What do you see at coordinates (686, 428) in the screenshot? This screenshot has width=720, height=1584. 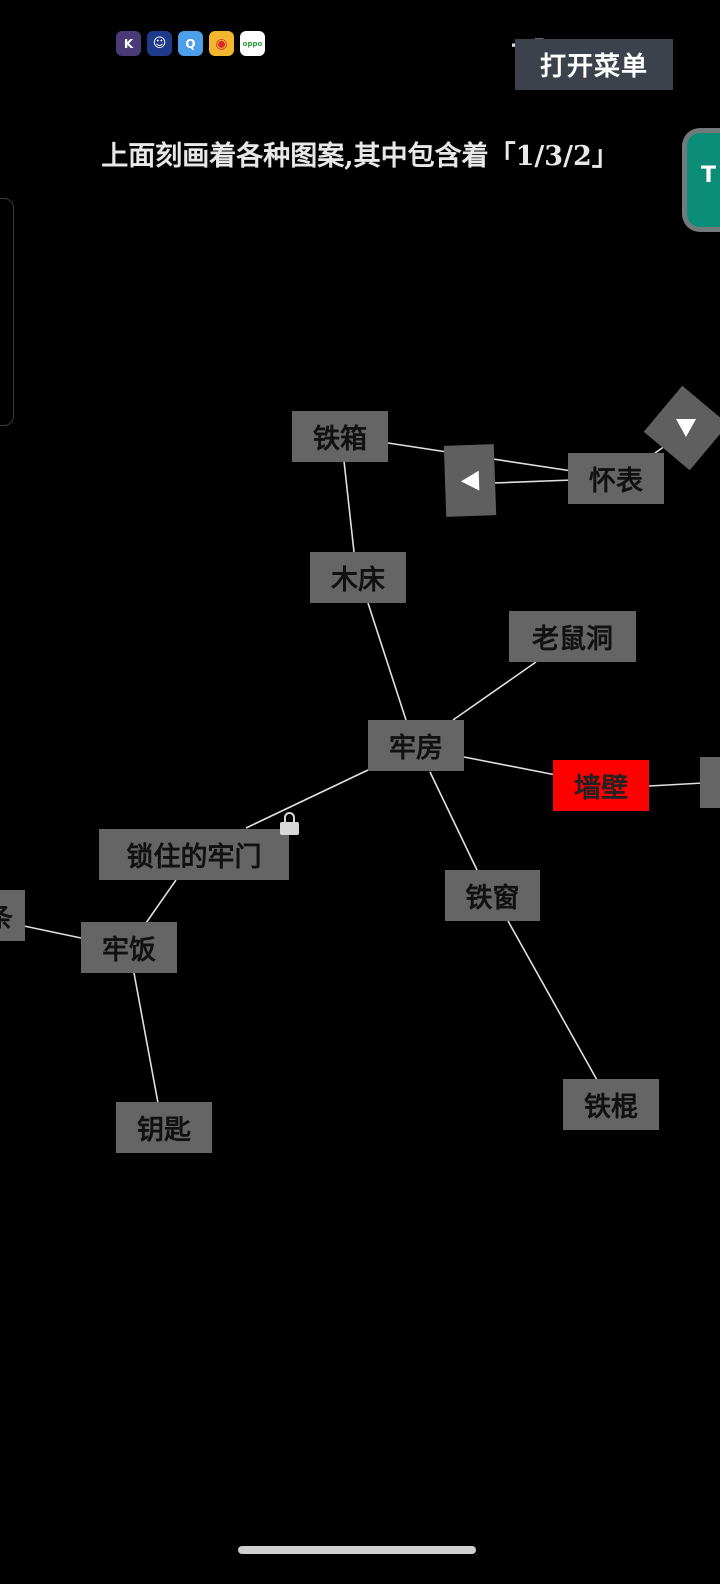 I see `arrow-down-icon` at bounding box center [686, 428].